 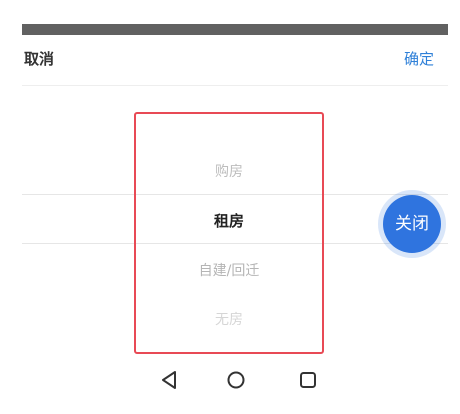 What do you see at coordinates (419, 58) in the screenshot?
I see `confirm-button: 确定` at bounding box center [419, 58].